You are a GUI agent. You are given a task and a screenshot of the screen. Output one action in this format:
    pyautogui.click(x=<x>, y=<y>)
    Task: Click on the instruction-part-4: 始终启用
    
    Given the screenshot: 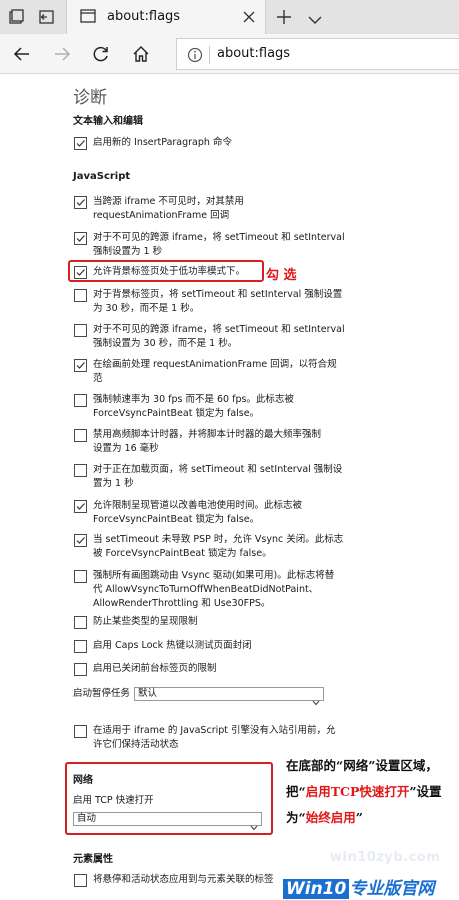 What is the action you would take?
    pyautogui.click(x=330, y=817)
    